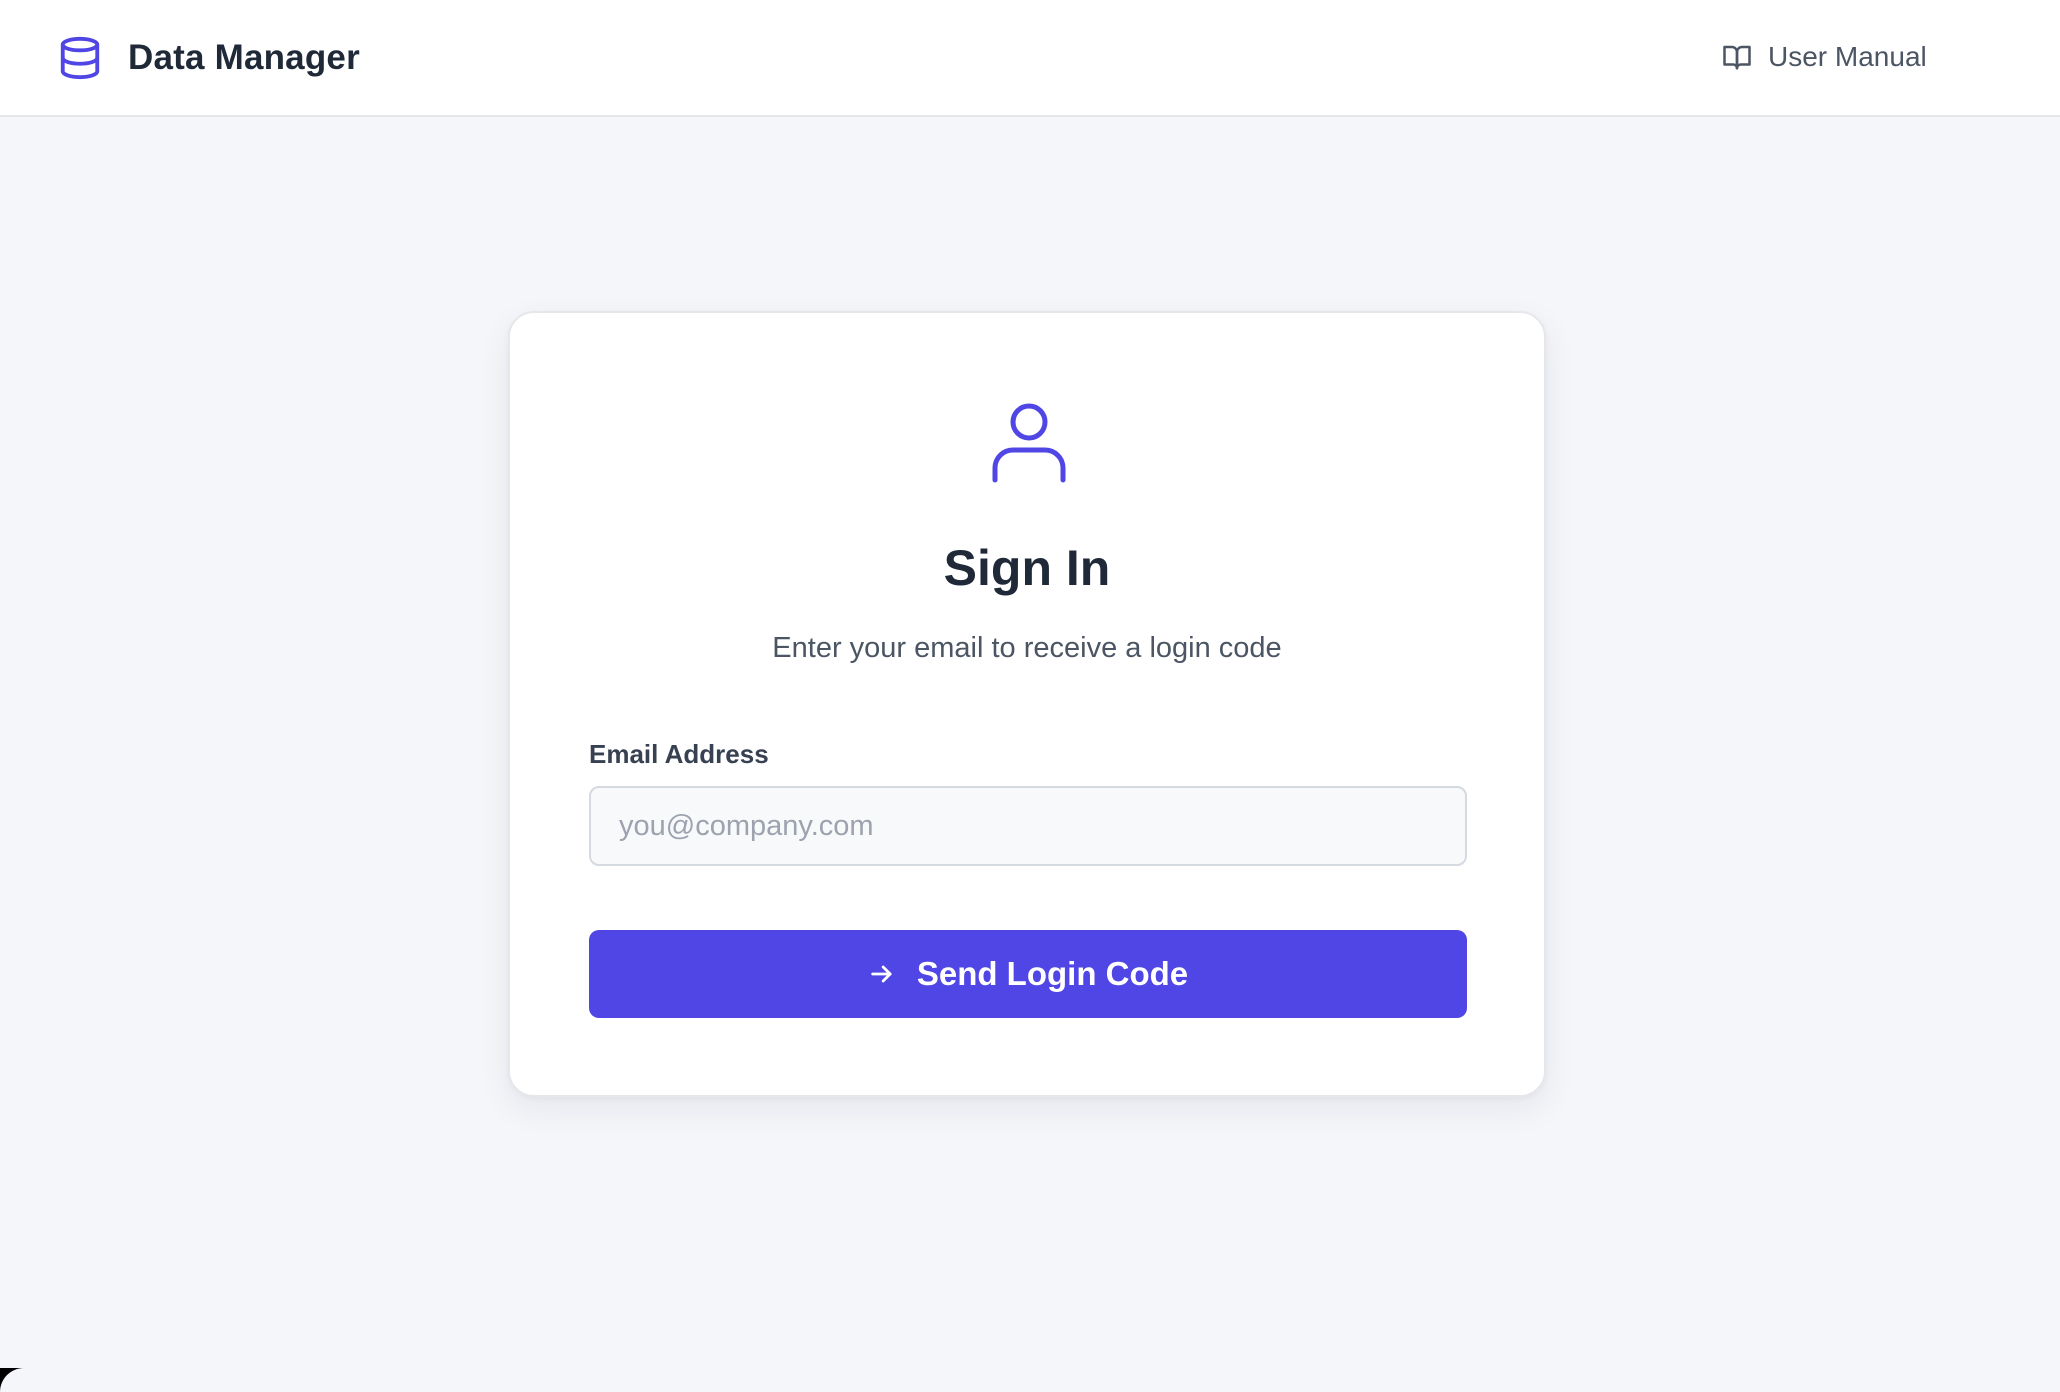  I want to click on book-open-icon, so click(1737, 57).